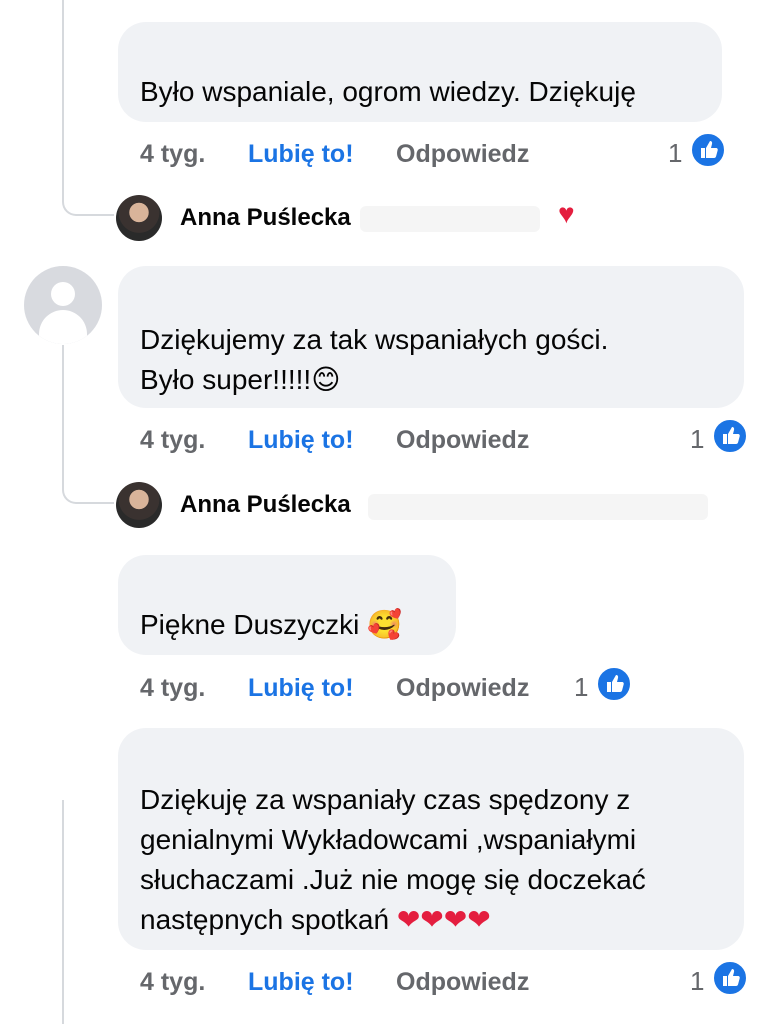 The image size is (768, 1024). I want to click on comment-bubble: Było wspaniale, ogrom wiedzy. Dziękuję, so click(420, 72).